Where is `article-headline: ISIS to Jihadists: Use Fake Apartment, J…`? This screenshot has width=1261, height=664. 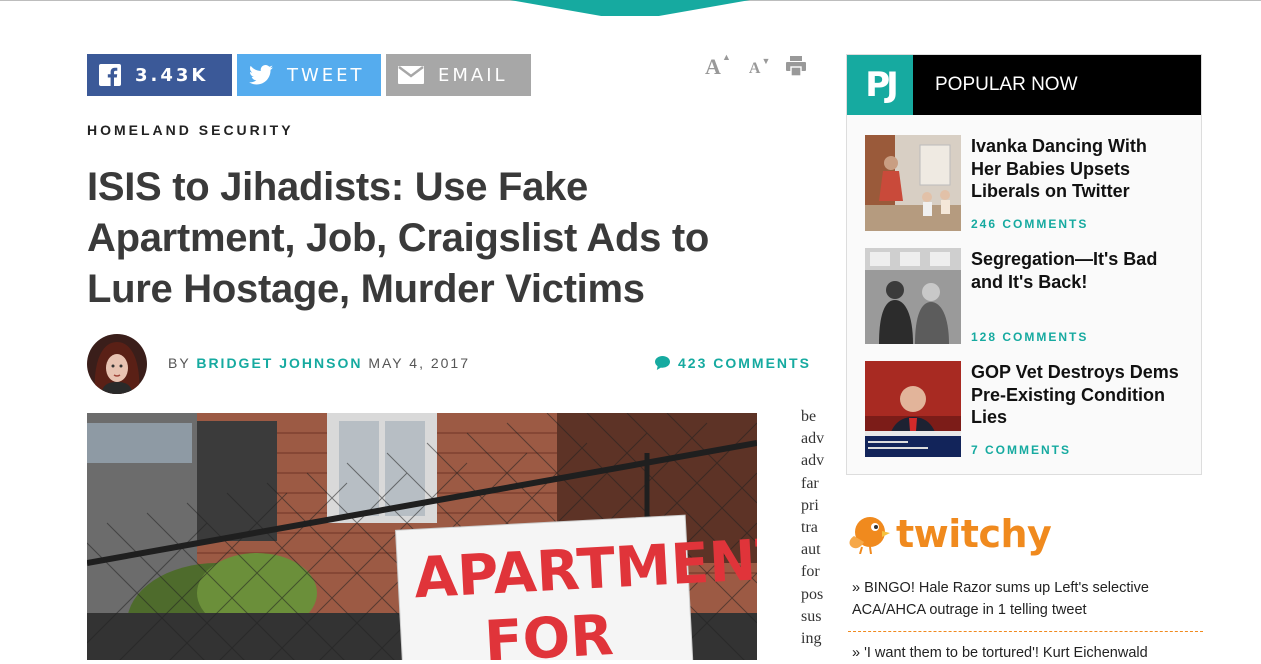
article-headline: ISIS to Jihadists: Use Fake Apartment, J… is located at coordinates (398, 238).